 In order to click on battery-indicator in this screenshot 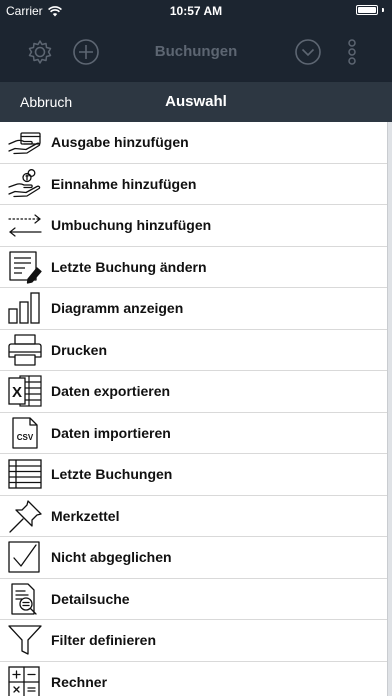, I will do `click(370, 10)`.